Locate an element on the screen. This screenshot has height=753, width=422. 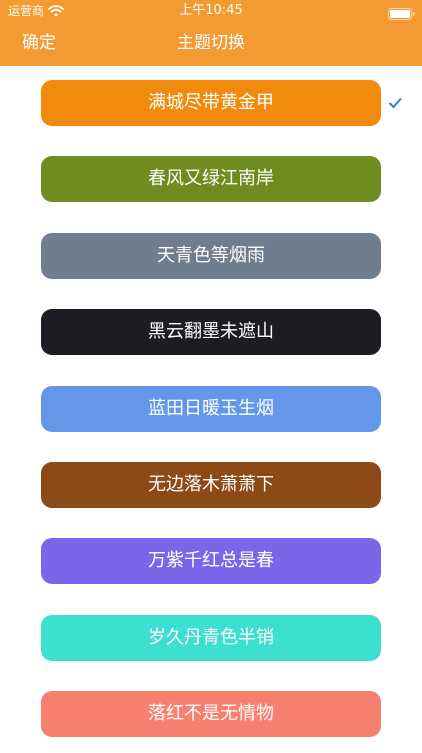
theme-row: 无边落木萧萧下 is located at coordinates (211, 486).